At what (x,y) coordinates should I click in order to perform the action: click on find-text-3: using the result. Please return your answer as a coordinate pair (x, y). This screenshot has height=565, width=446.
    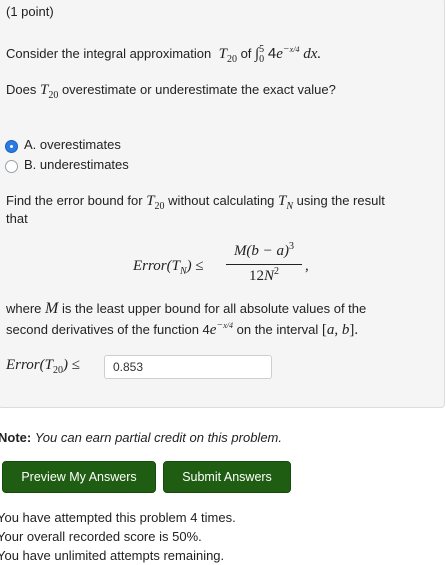
    Looking at the image, I should click on (340, 200).